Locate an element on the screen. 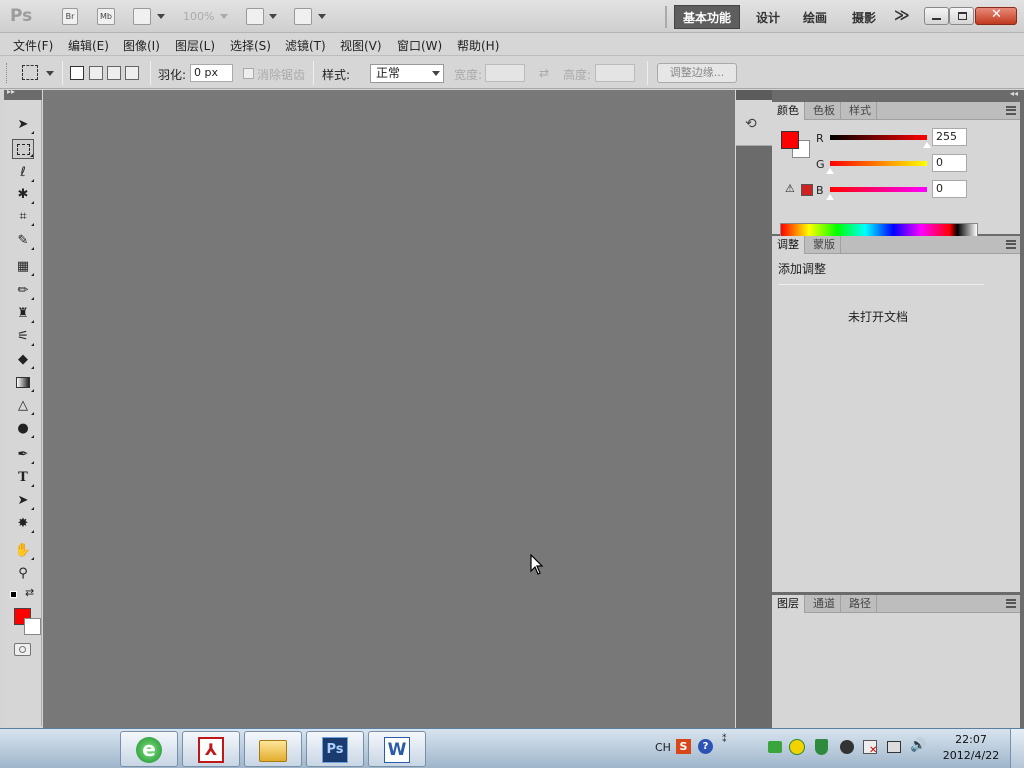 Image resolution: width=1024 pixels, height=768 pixels. background-color-swatch is located at coordinates (32, 626).